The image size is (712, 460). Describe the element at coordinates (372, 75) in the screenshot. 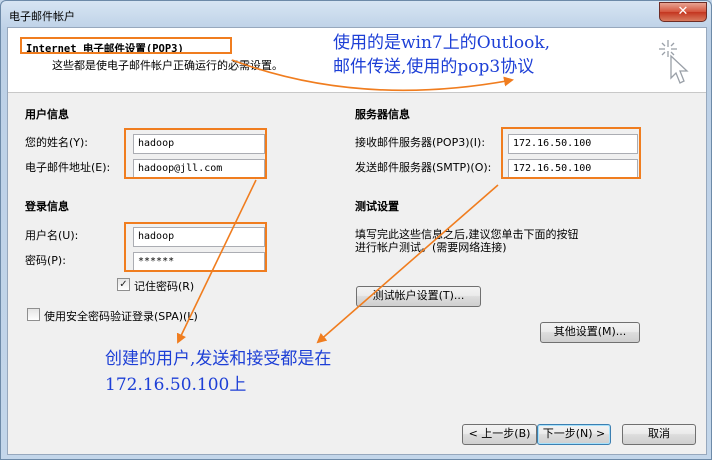

I see `arrow-to-top-annotation` at that location.